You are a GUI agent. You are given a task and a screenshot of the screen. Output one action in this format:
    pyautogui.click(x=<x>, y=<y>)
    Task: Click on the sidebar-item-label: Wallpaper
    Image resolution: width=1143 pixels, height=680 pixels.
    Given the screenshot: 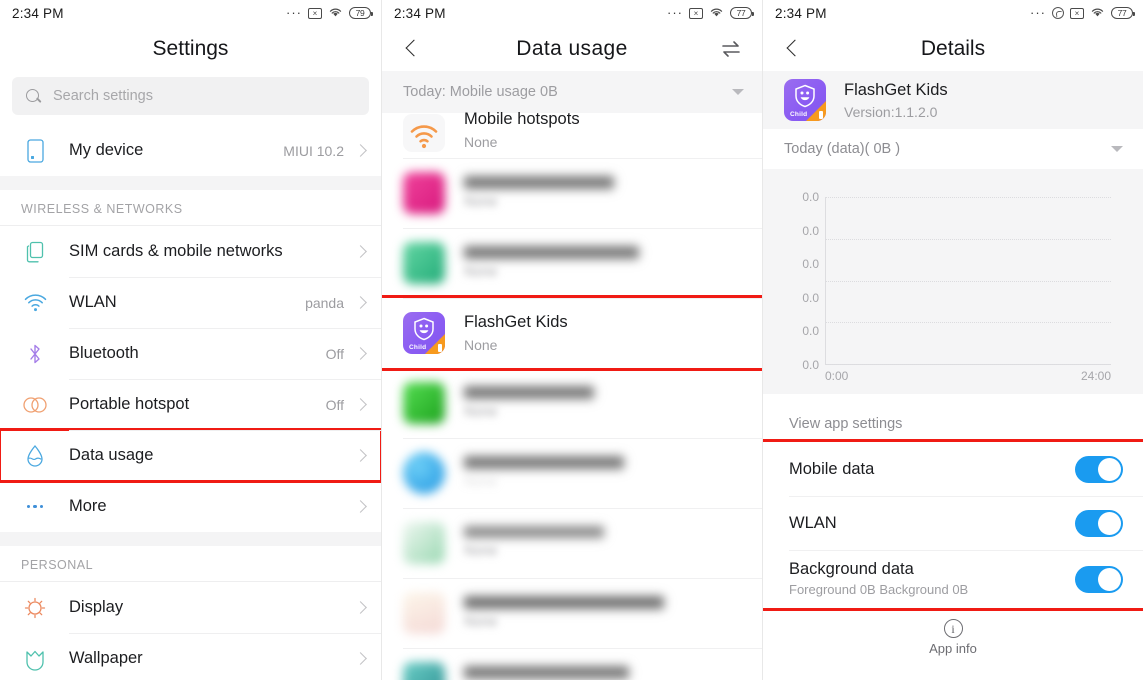 What is the action you would take?
    pyautogui.click(x=106, y=658)
    